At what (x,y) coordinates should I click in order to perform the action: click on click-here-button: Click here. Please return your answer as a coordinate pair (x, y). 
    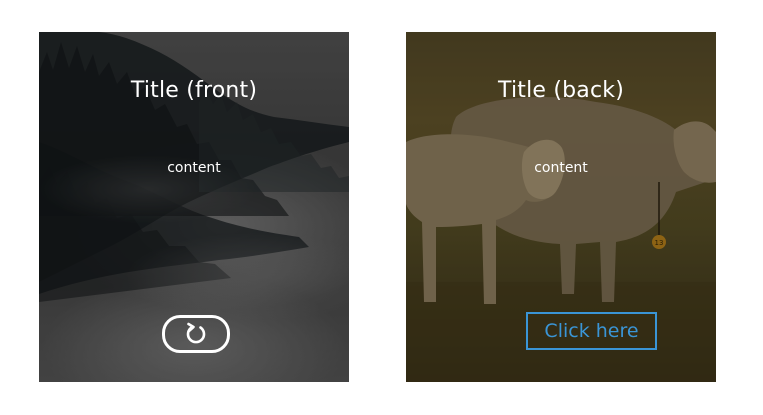
    Looking at the image, I should click on (591, 331).